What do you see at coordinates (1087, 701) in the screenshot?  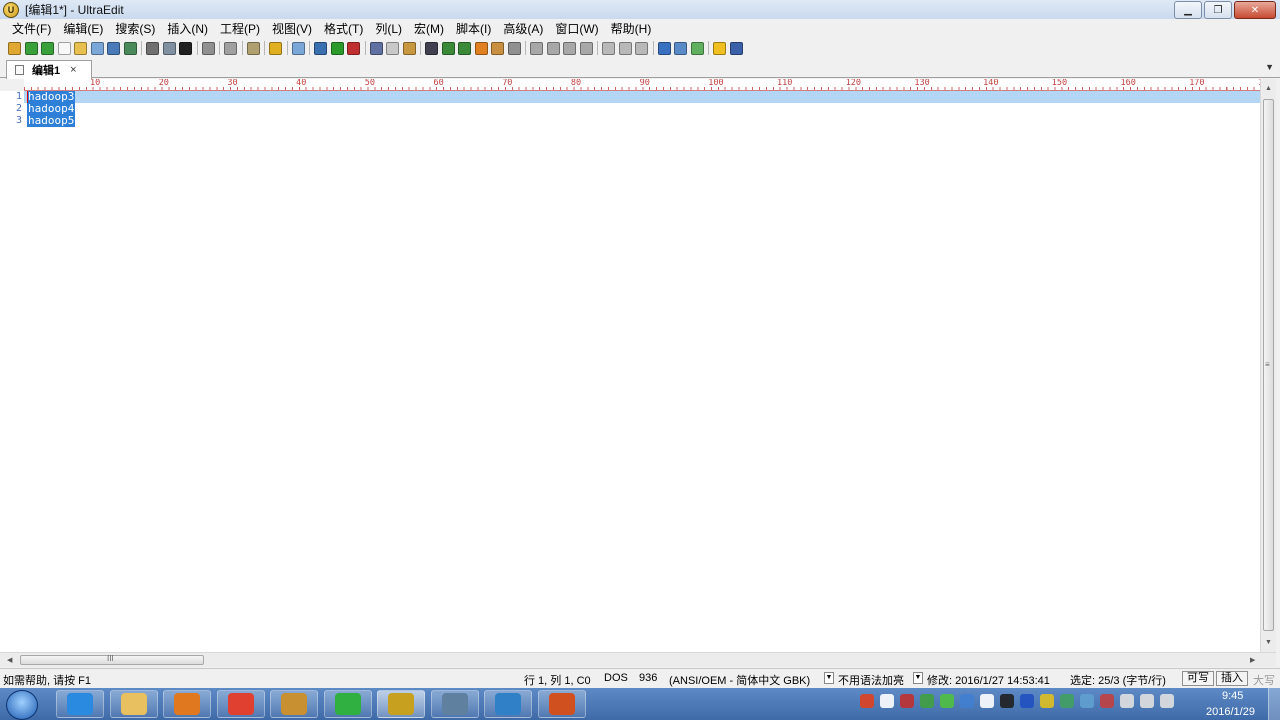 I see `monitor-icon` at bounding box center [1087, 701].